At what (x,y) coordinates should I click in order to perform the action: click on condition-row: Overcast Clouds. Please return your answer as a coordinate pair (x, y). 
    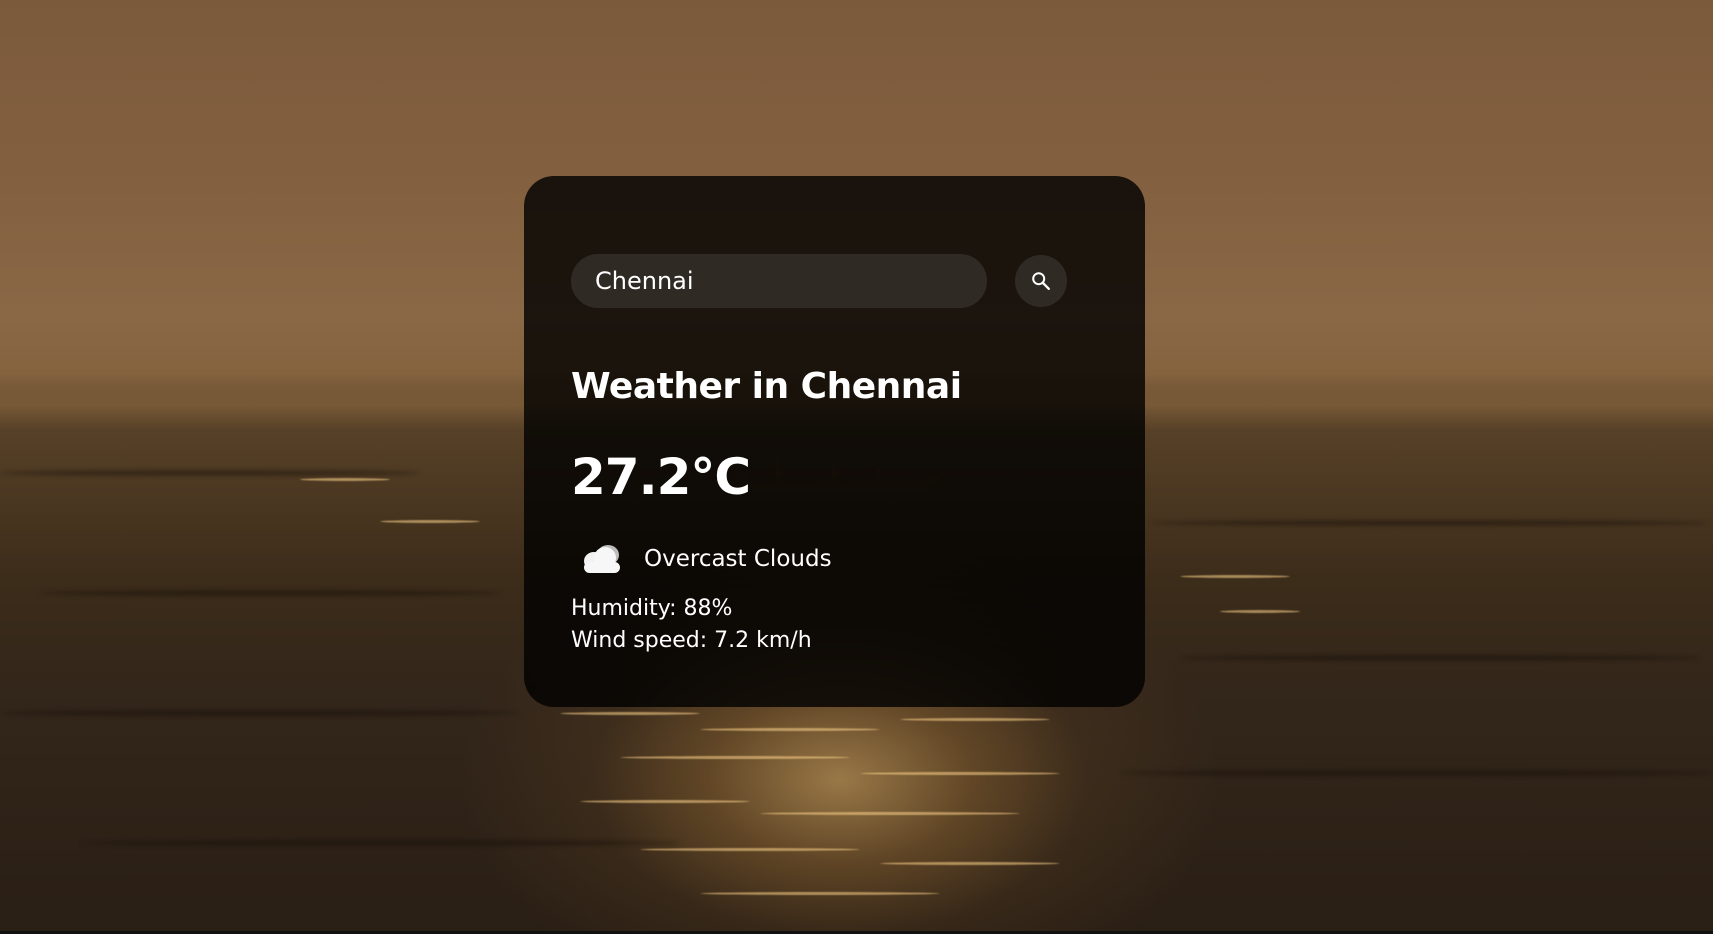
    Looking at the image, I should click on (704, 559).